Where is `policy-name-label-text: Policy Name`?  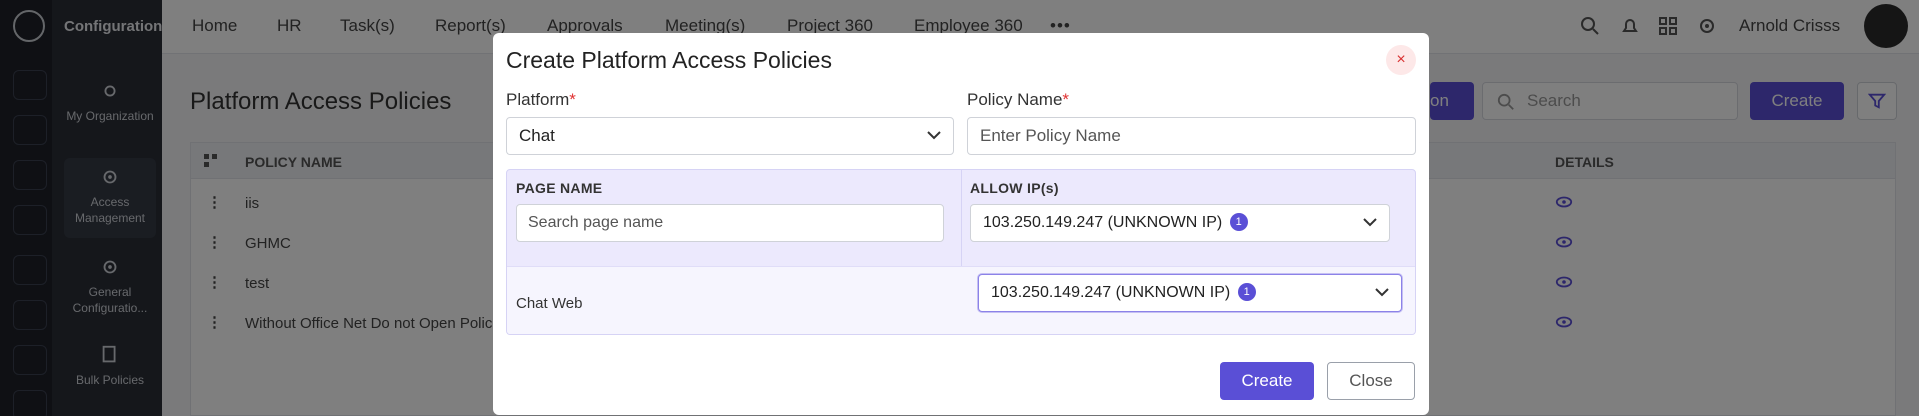
policy-name-label-text: Policy Name is located at coordinates (1015, 99).